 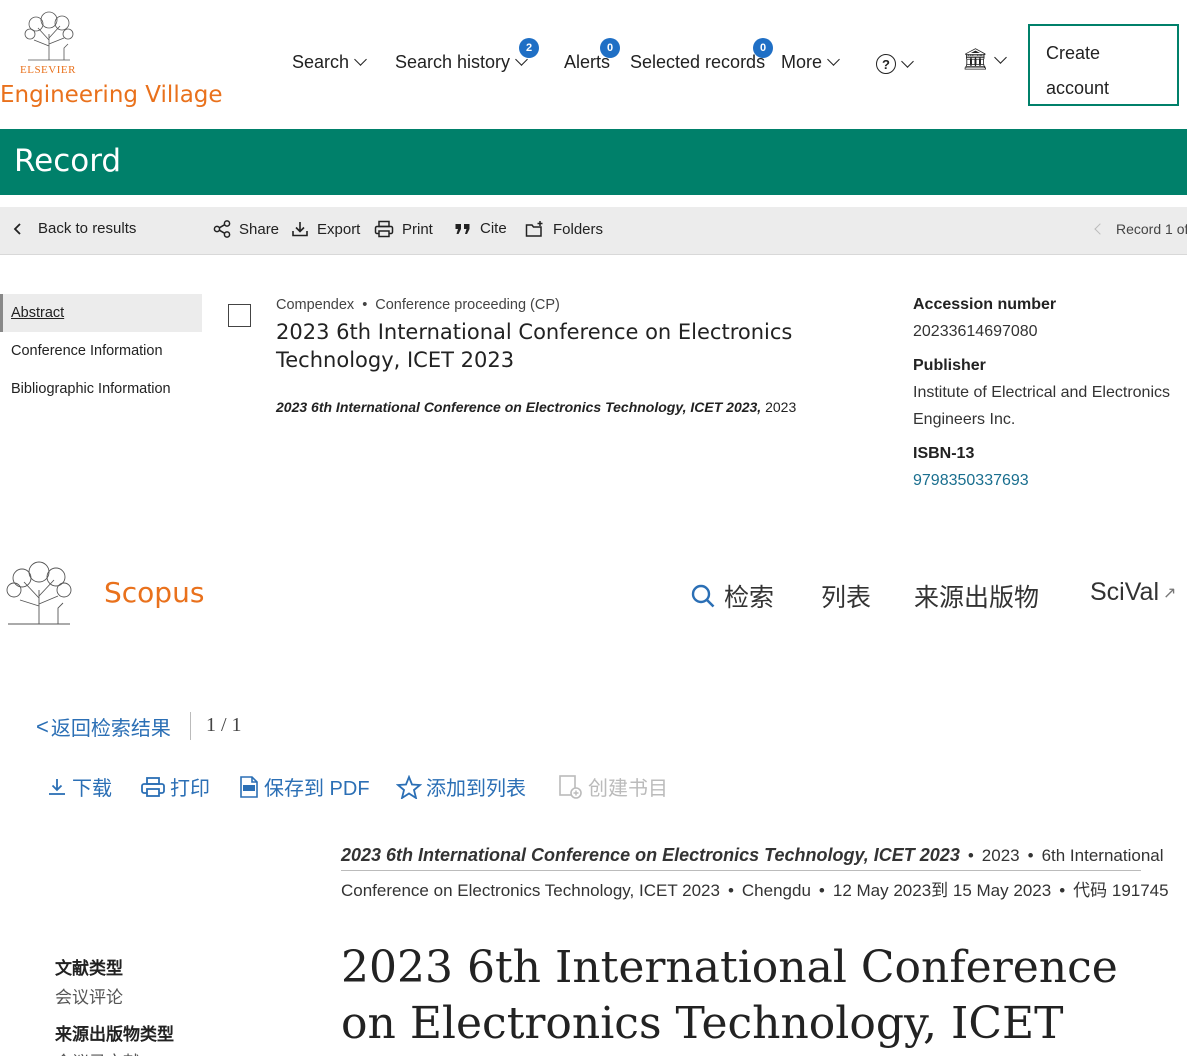 I want to click on external-link-icon: ↗, so click(x=1170, y=593).